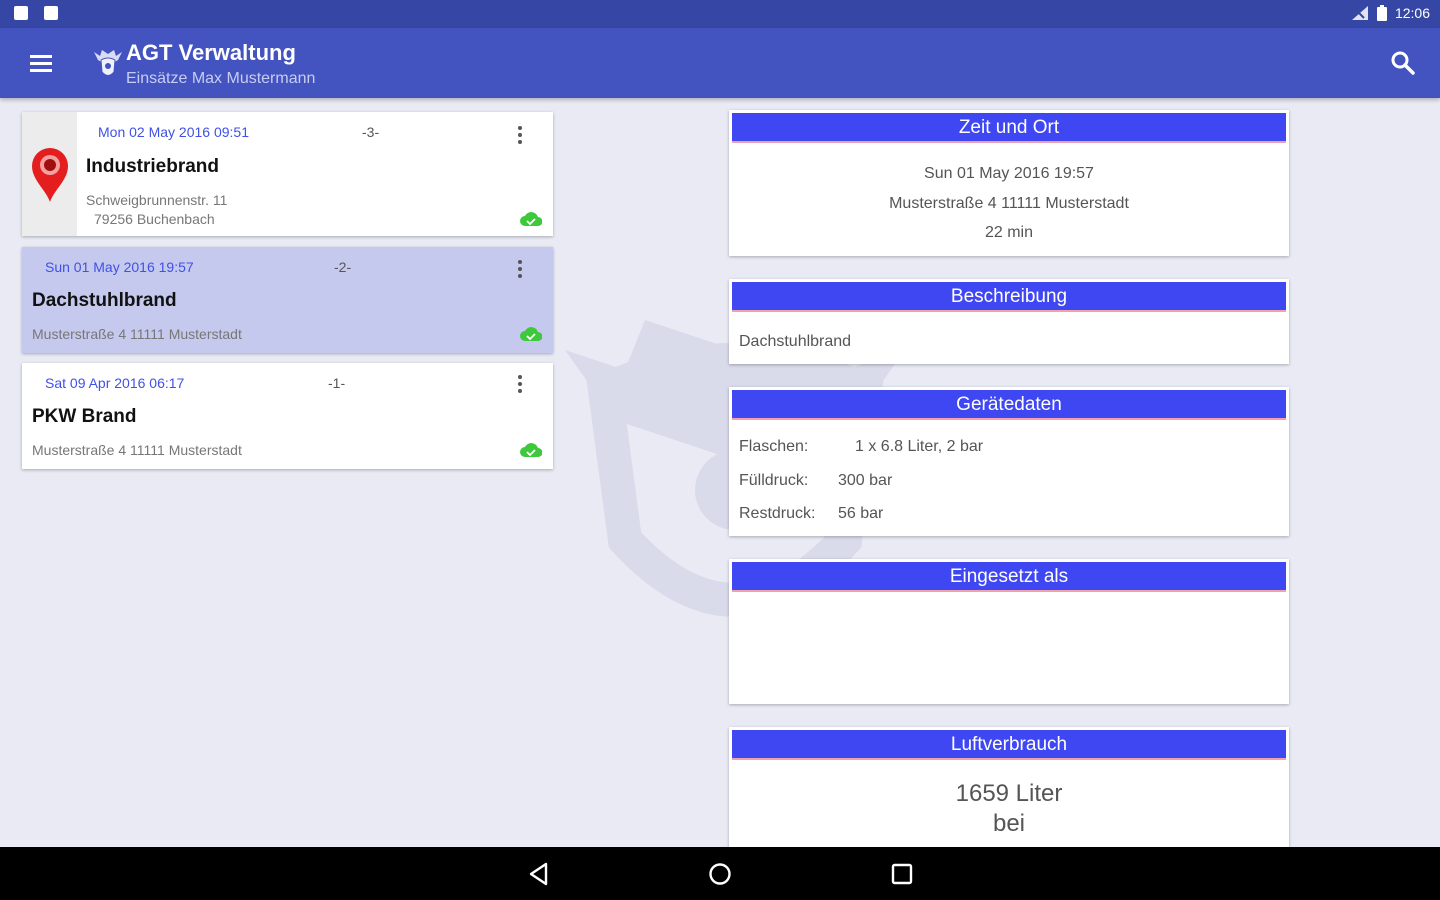  I want to click on field-value: 56 bar, so click(861, 513).